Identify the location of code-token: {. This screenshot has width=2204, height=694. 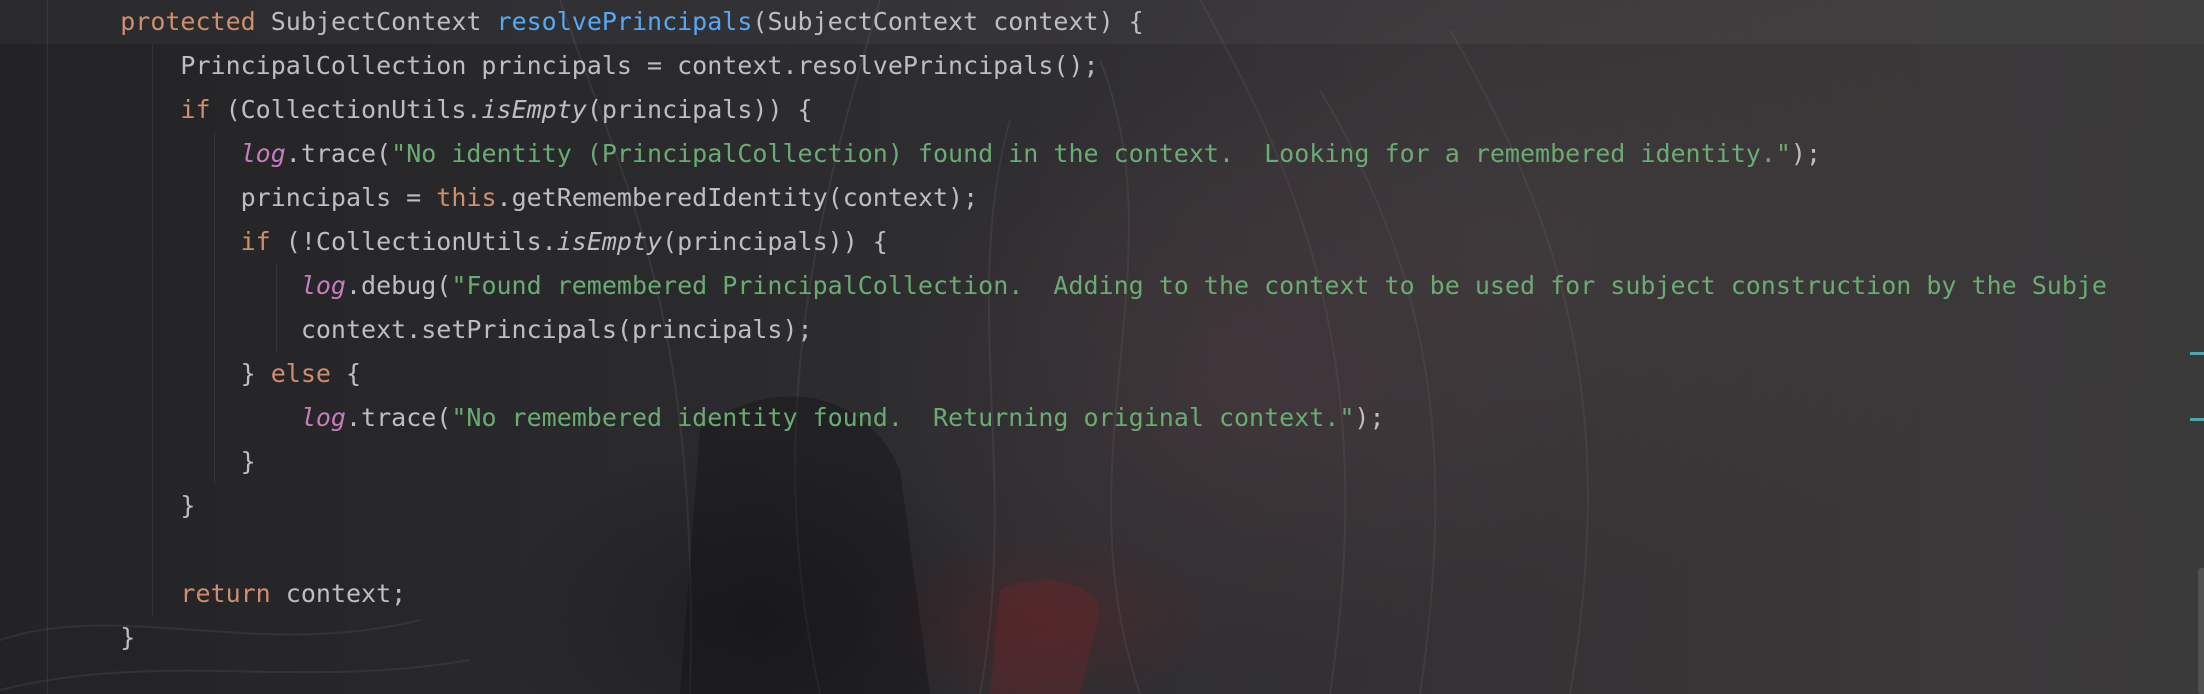
(346, 373).